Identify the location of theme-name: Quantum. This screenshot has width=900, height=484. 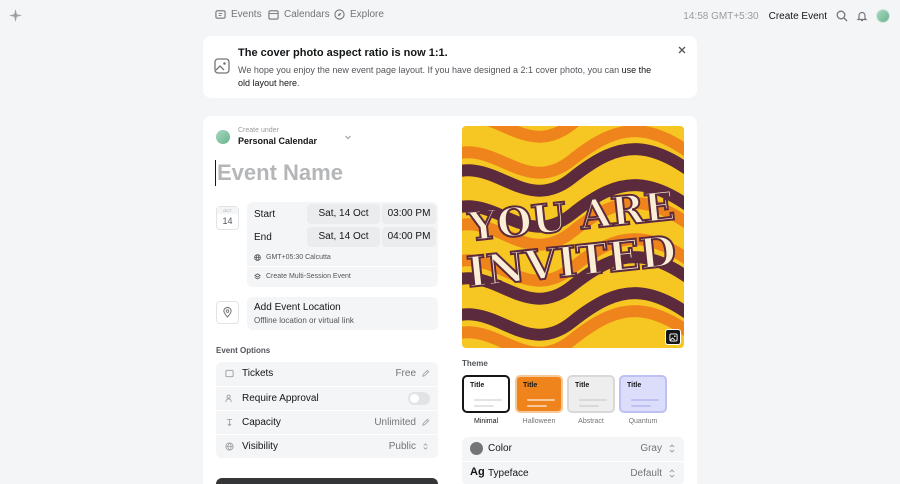
(643, 421).